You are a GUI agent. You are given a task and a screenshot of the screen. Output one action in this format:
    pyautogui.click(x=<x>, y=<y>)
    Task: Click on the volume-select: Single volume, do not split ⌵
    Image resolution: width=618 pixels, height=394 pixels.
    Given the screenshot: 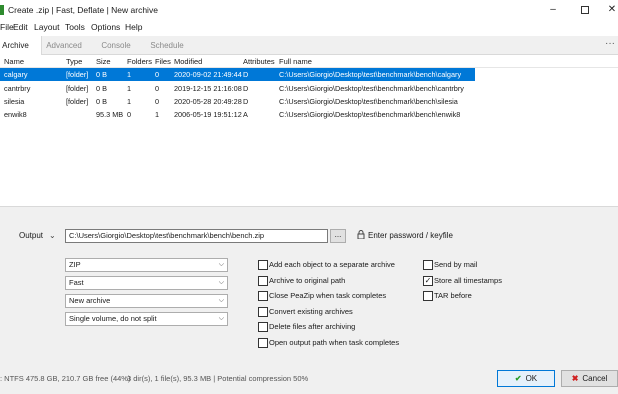 What is the action you would take?
    pyautogui.click(x=146, y=319)
    